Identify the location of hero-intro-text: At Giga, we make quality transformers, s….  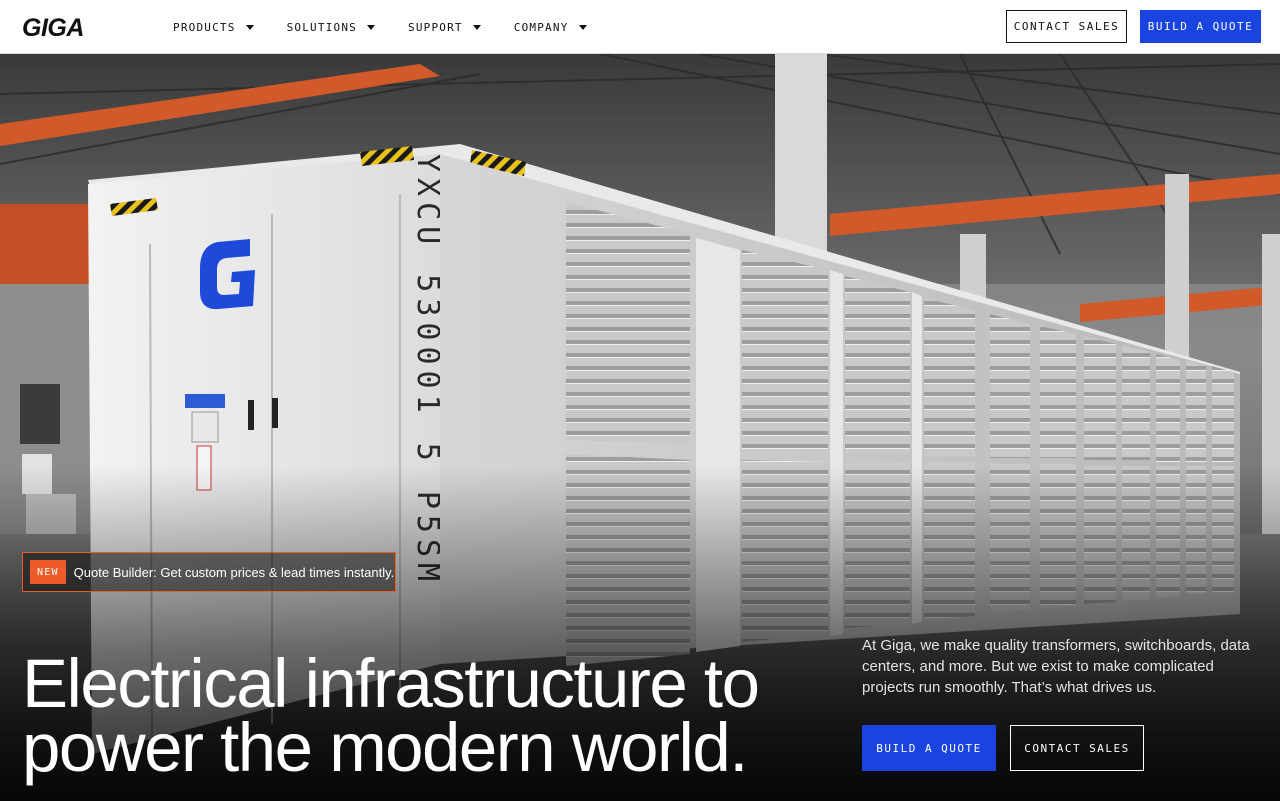
(1056, 666).